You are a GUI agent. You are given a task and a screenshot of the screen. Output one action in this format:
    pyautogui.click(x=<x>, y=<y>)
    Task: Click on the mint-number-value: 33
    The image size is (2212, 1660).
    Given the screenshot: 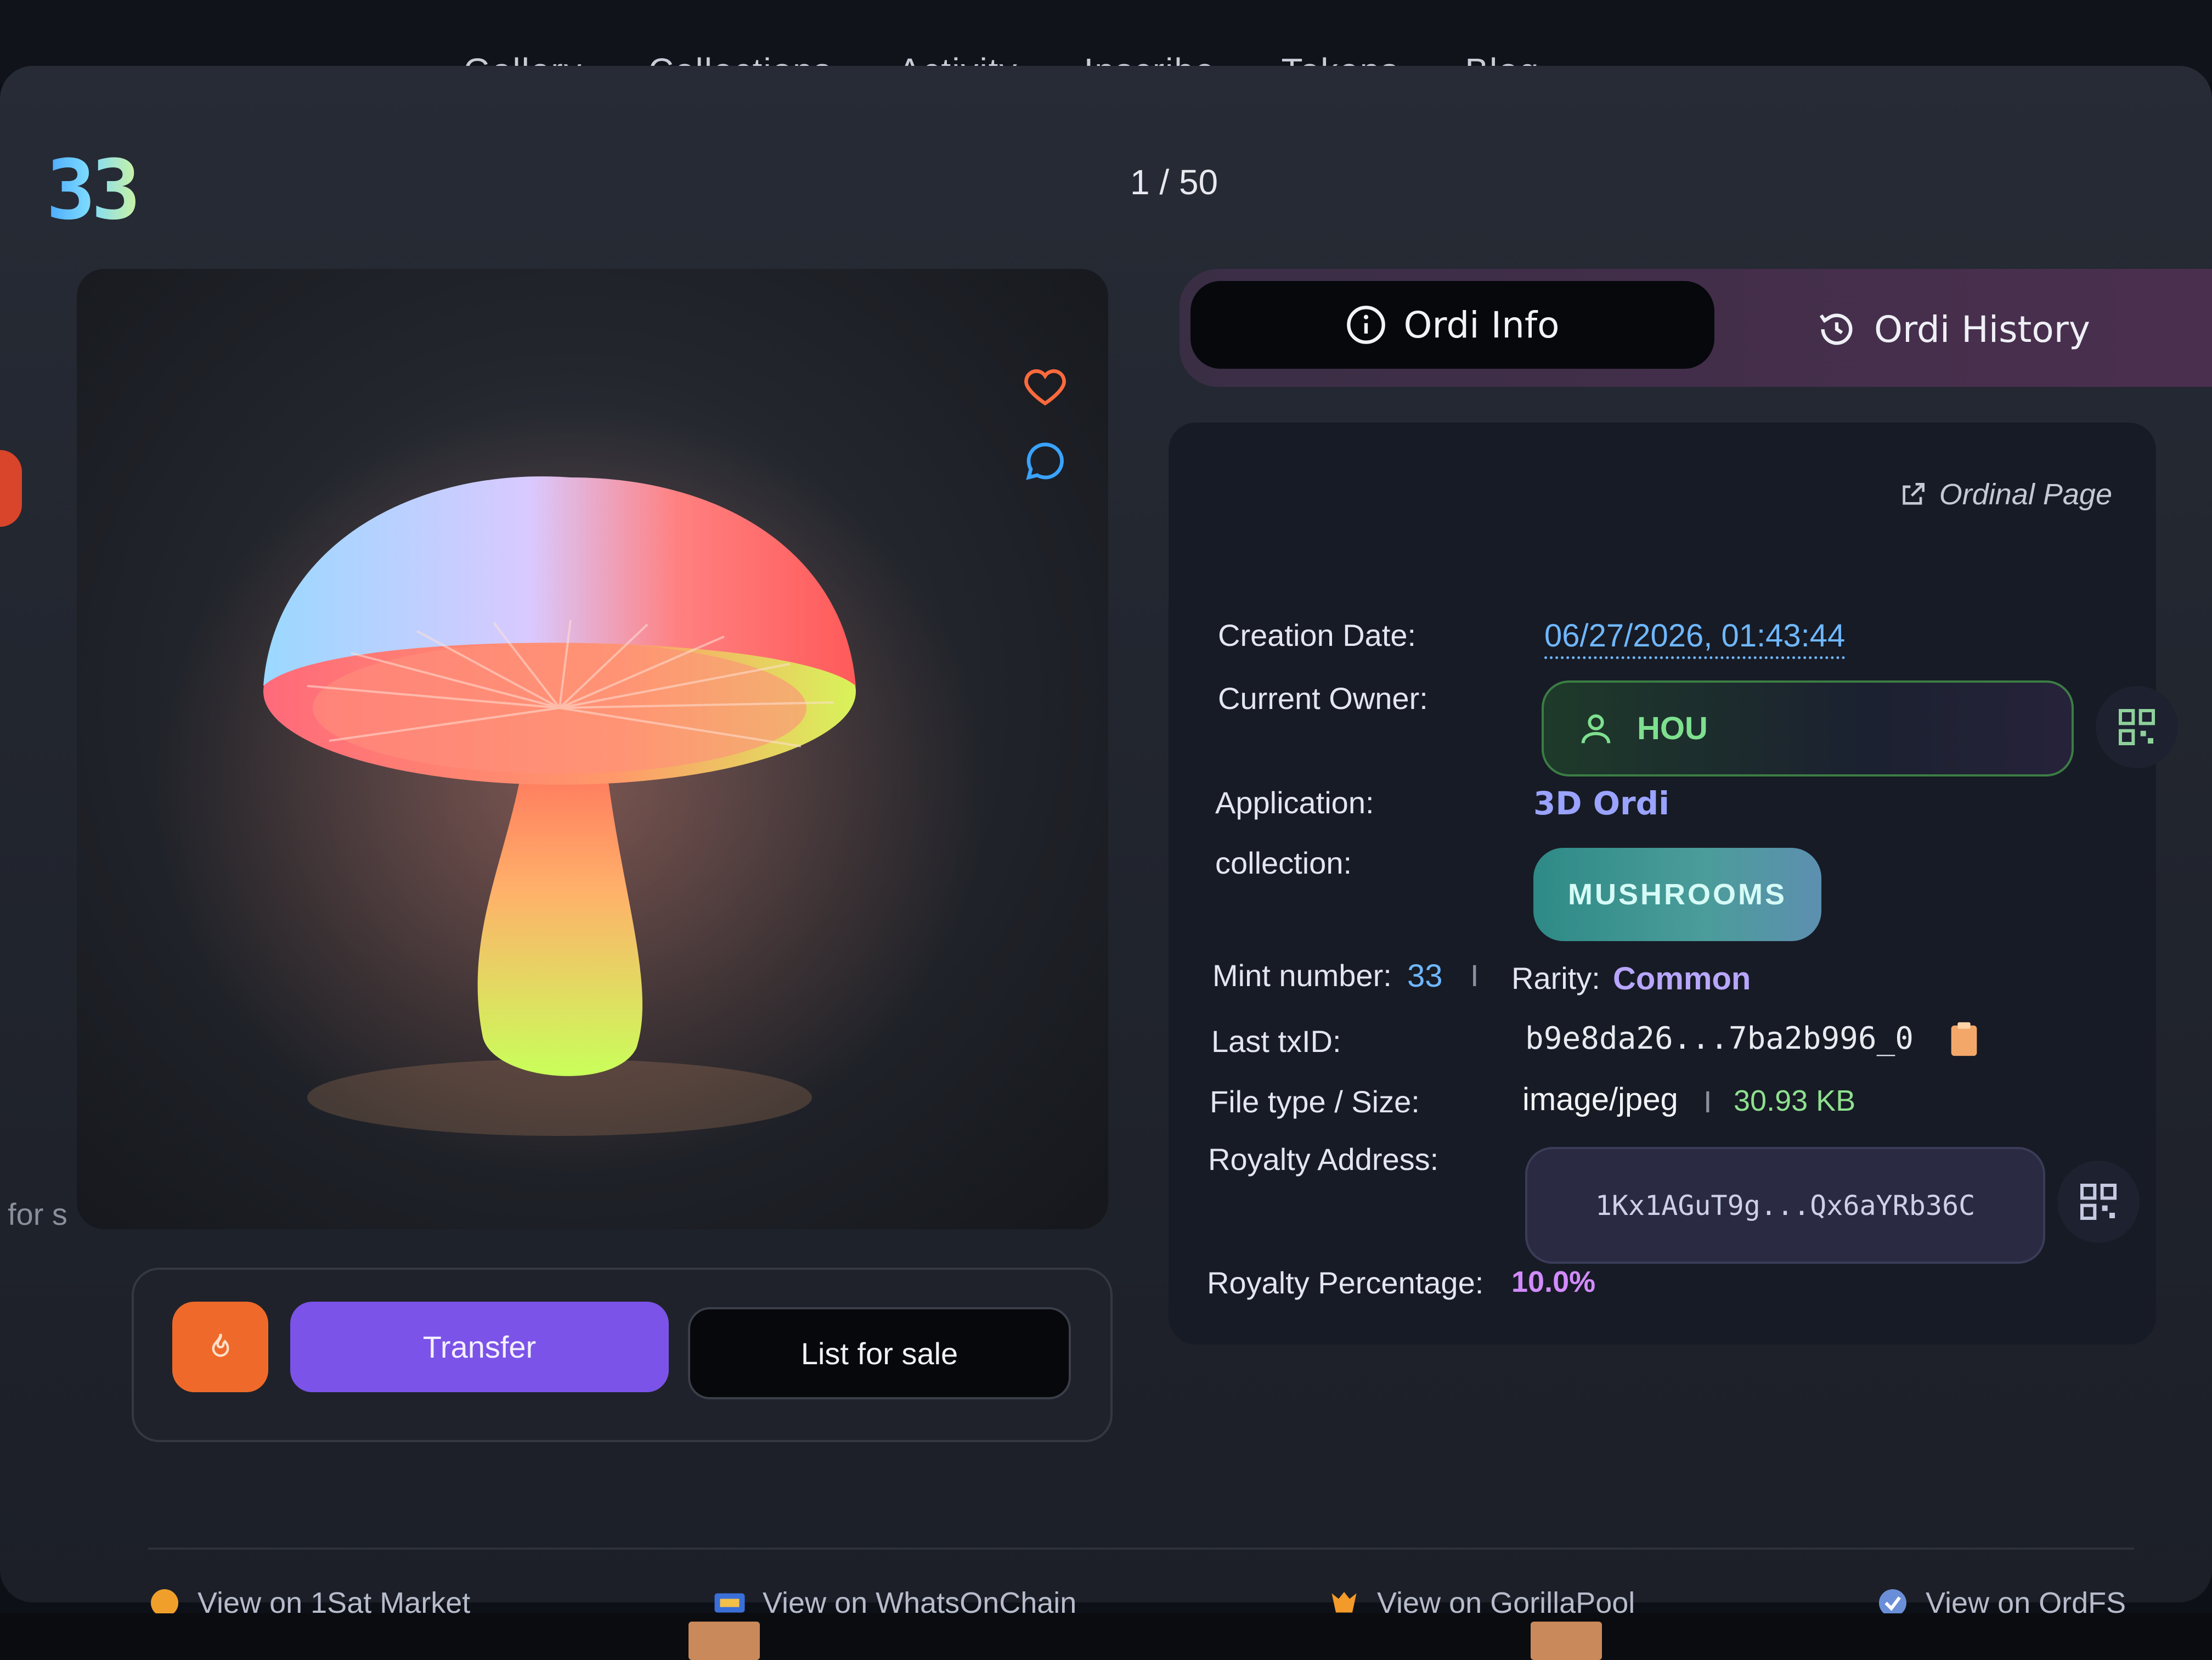 What is the action you would take?
    pyautogui.click(x=1425, y=976)
    